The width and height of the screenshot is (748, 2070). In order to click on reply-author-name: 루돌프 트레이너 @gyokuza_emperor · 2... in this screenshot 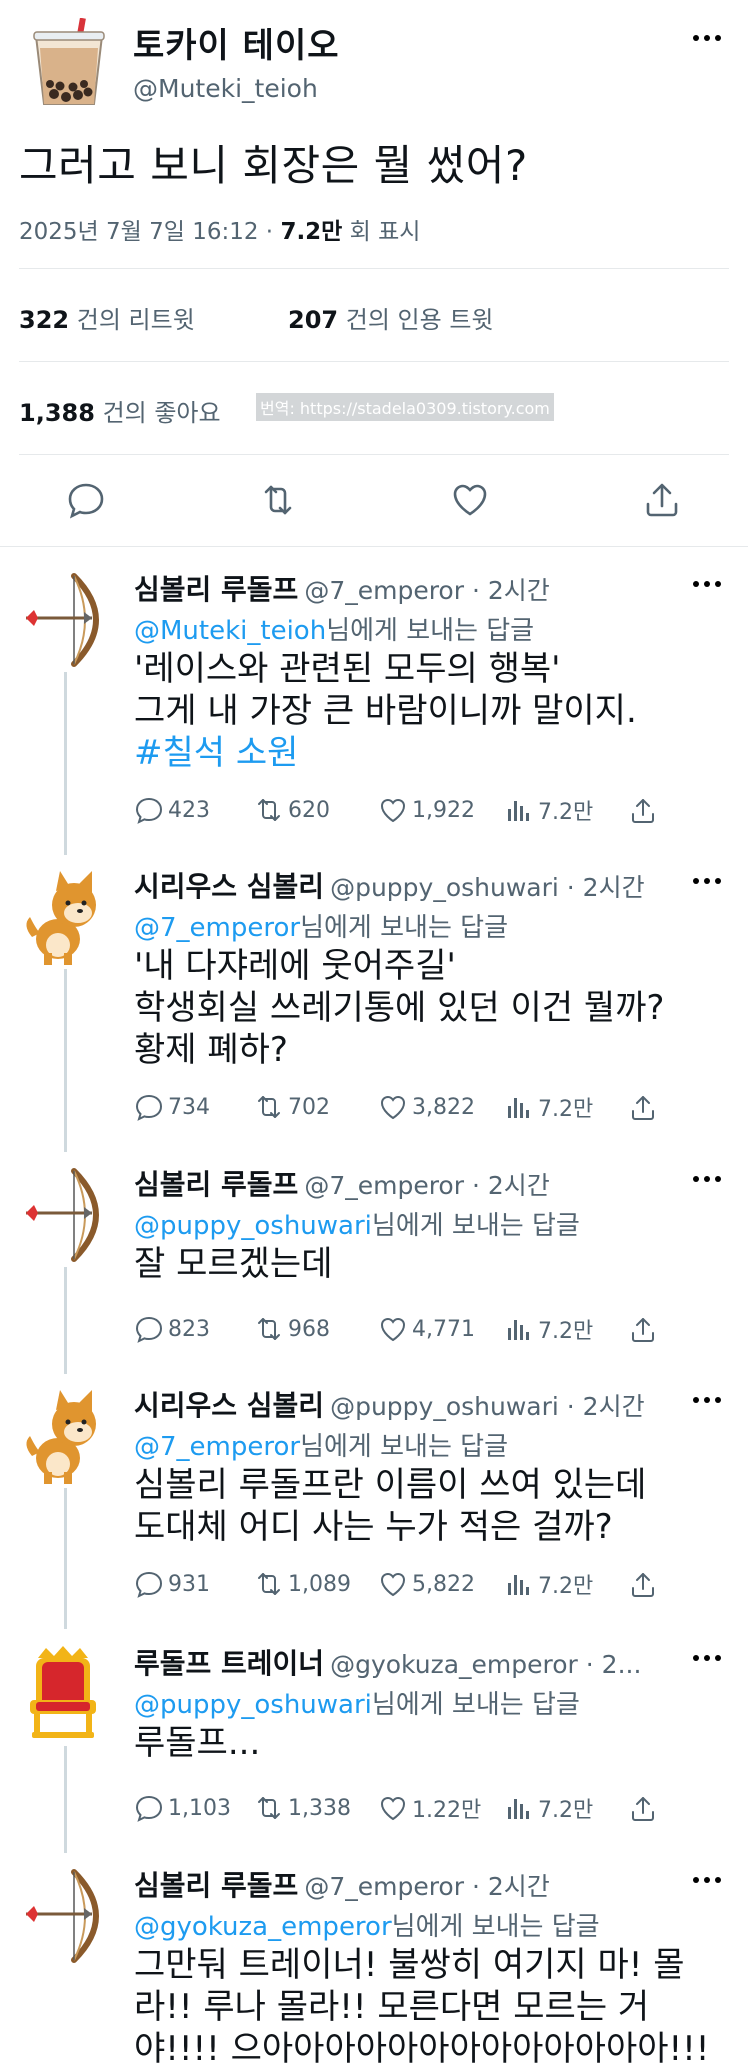, I will do `click(387, 1662)`.